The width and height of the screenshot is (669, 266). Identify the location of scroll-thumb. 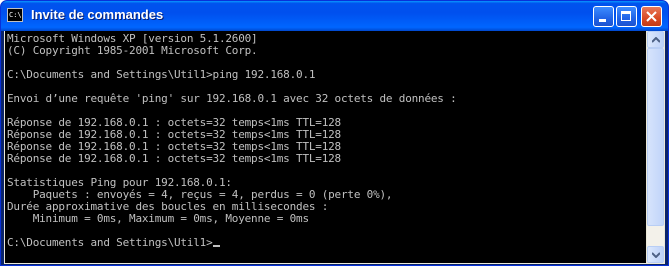
(655, 137).